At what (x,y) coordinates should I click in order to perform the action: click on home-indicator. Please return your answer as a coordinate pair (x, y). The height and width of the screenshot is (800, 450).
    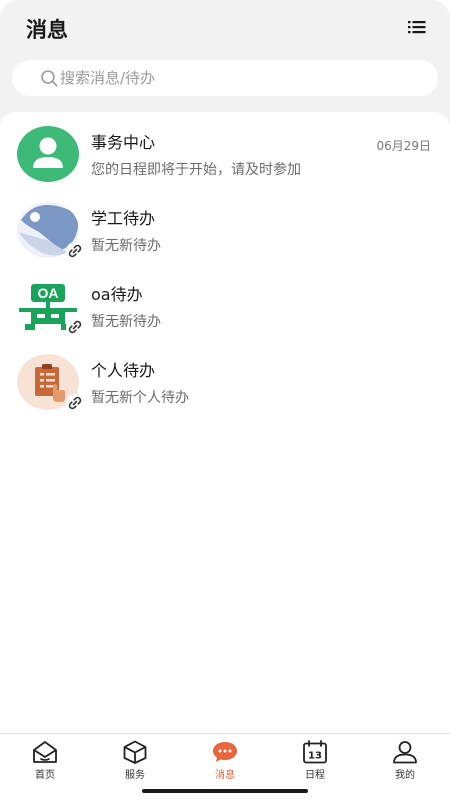
    Looking at the image, I should click on (225, 791).